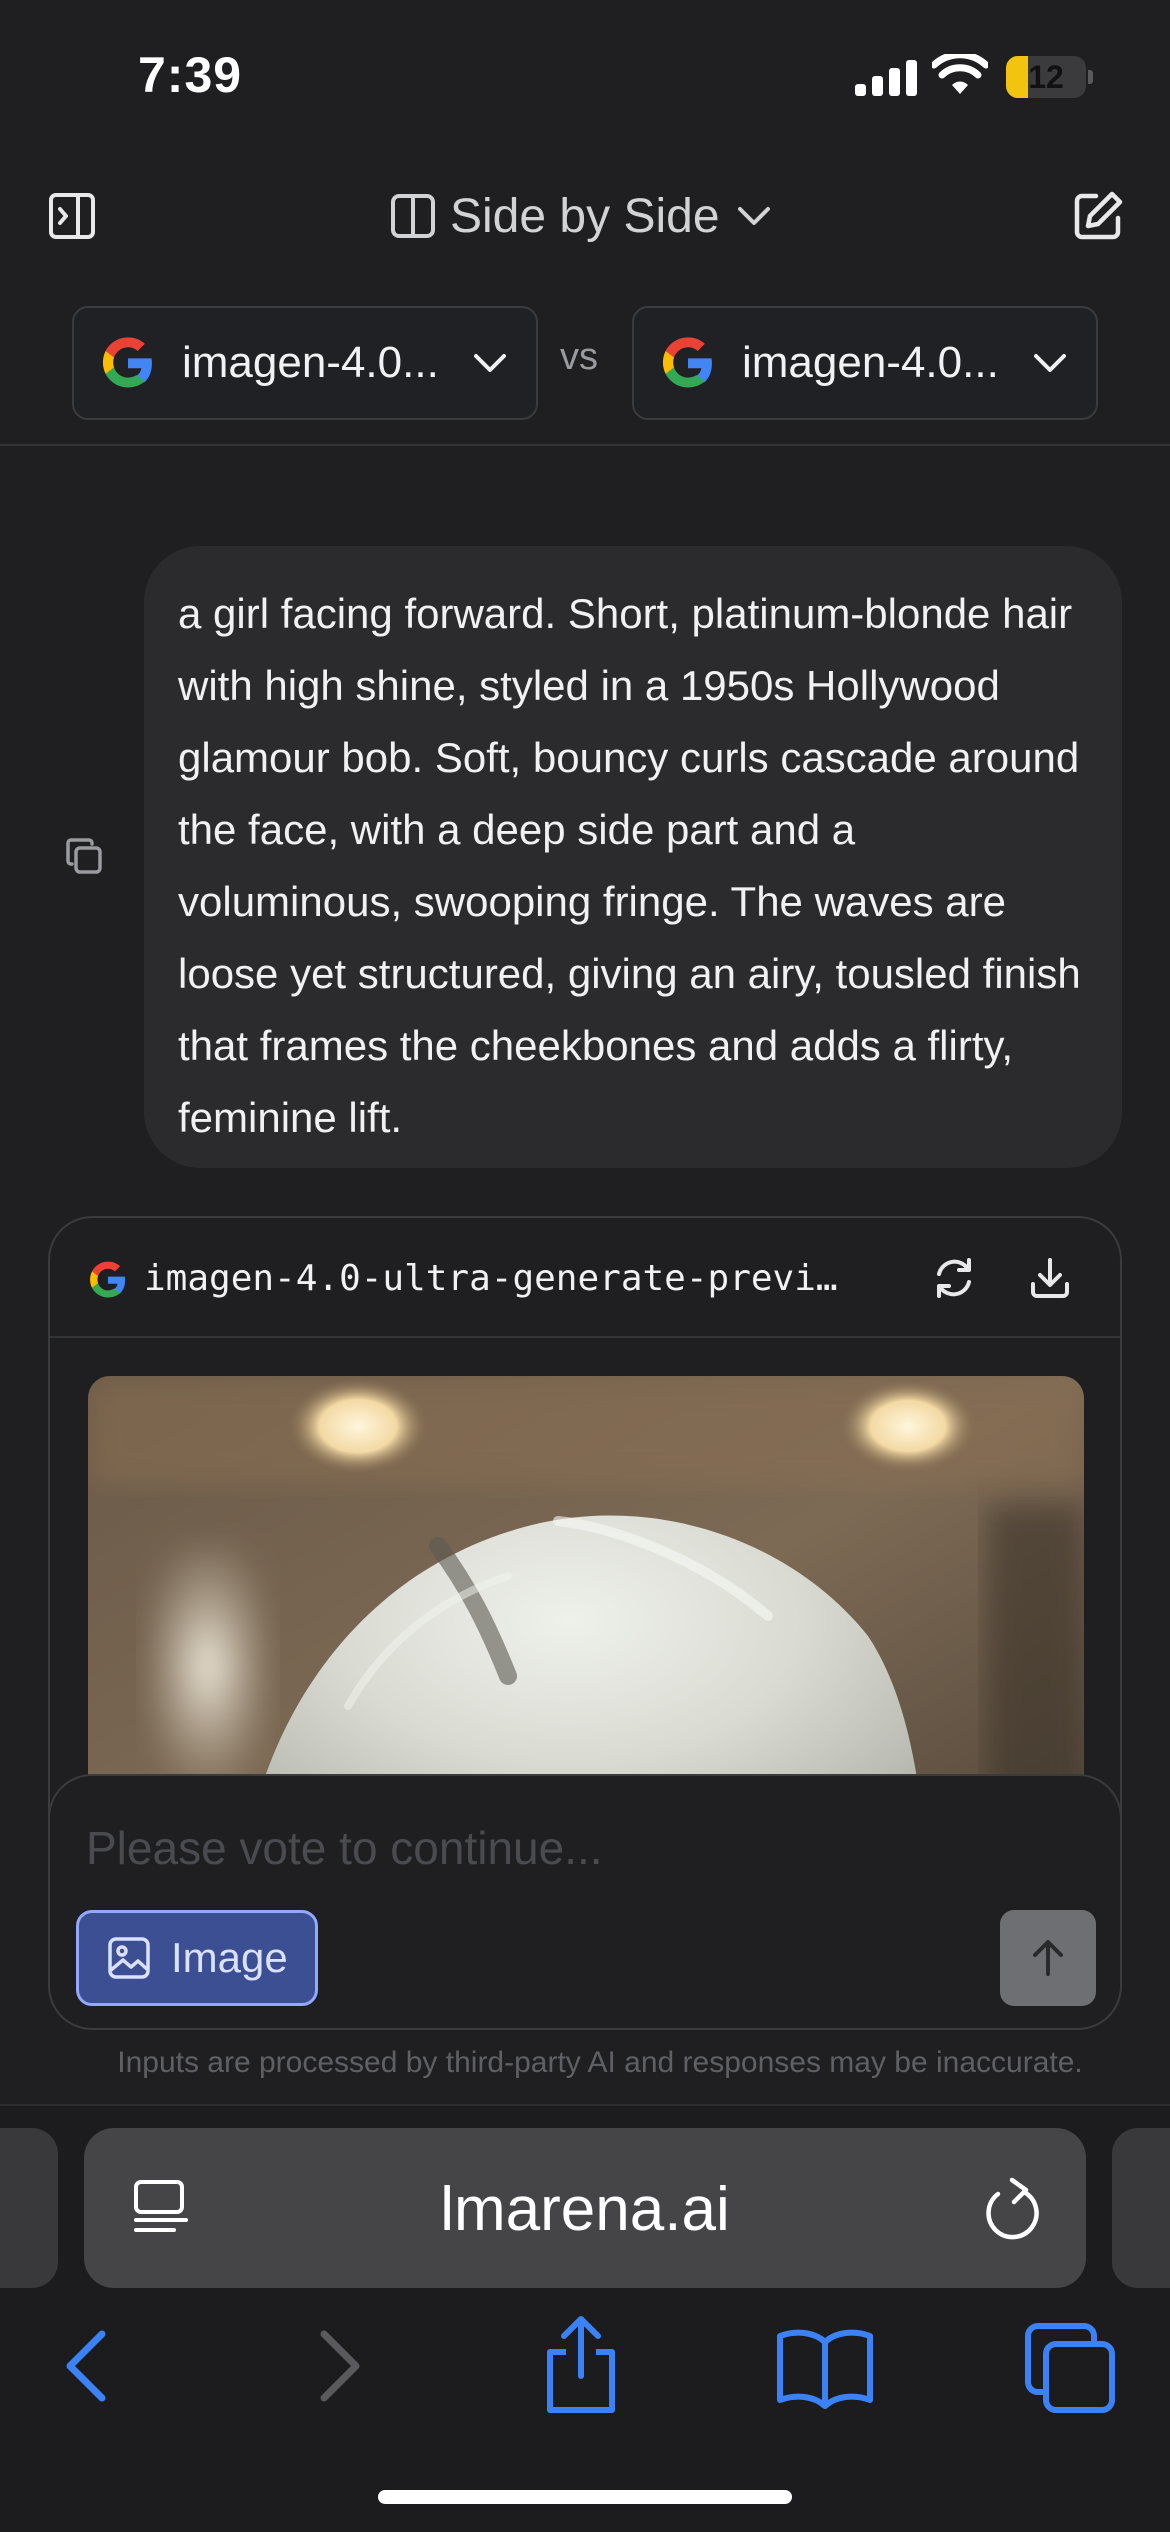 This screenshot has width=1170, height=2532. Describe the element at coordinates (1050, 1278) in the screenshot. I see `download-icon` at that location.